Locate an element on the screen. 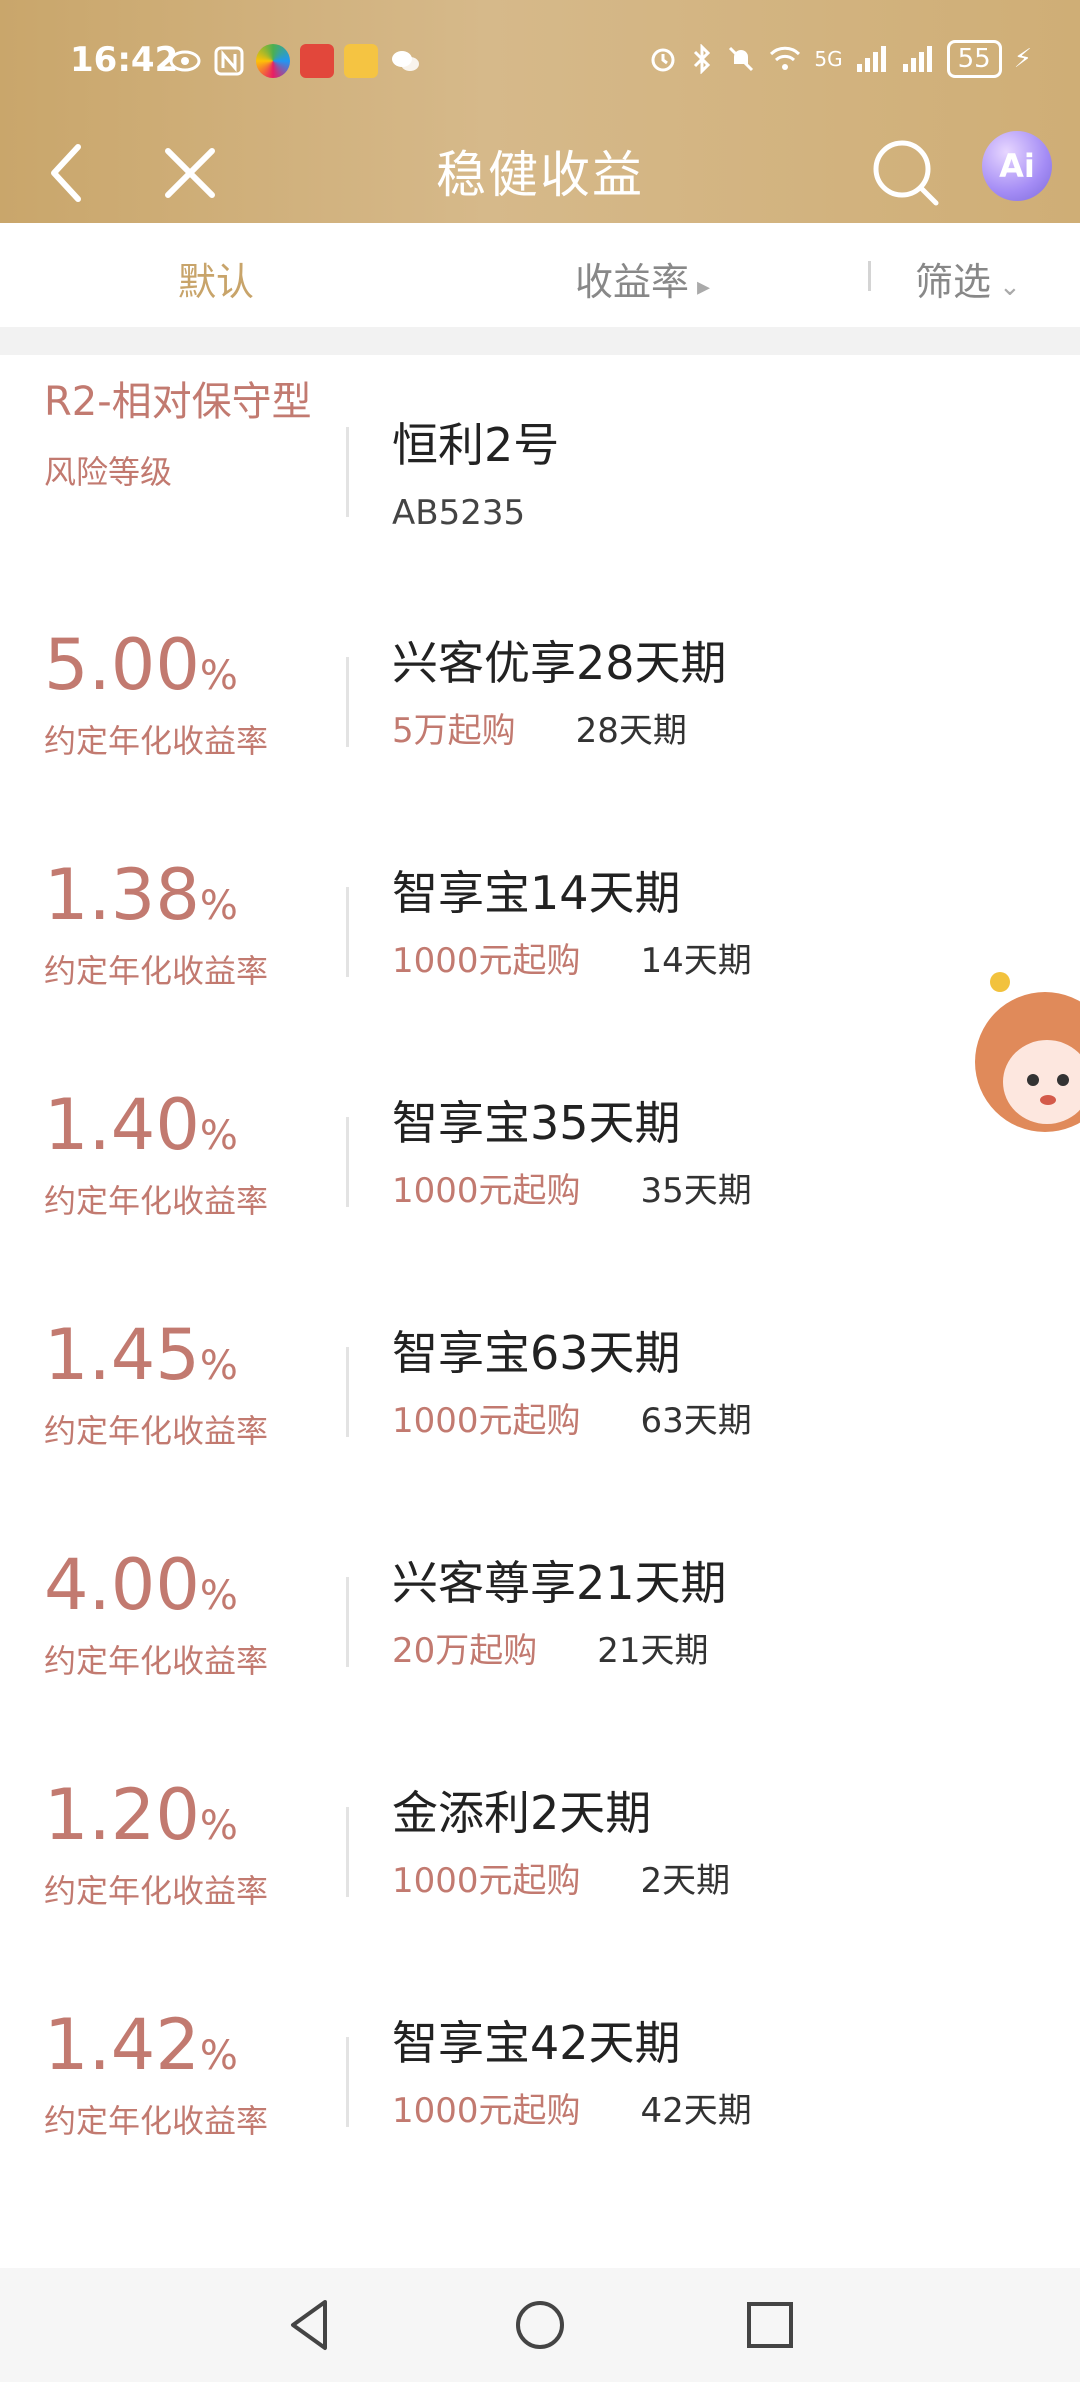  annual-rate: 4.00% is located at coordinates (189, 1590).